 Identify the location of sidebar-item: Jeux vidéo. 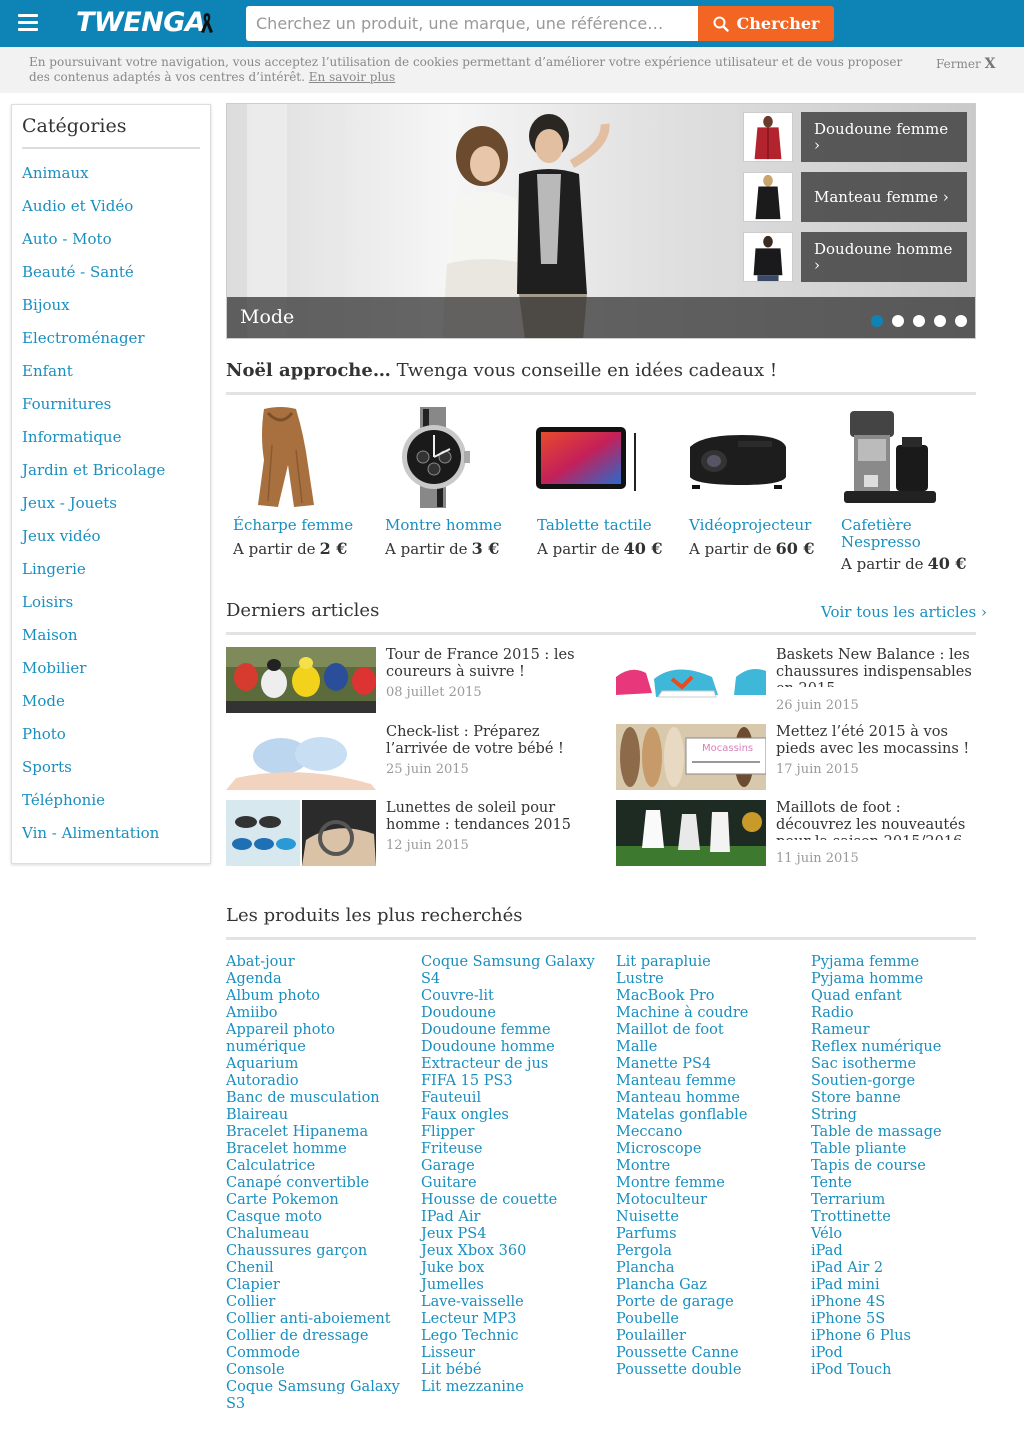
(93, 543).